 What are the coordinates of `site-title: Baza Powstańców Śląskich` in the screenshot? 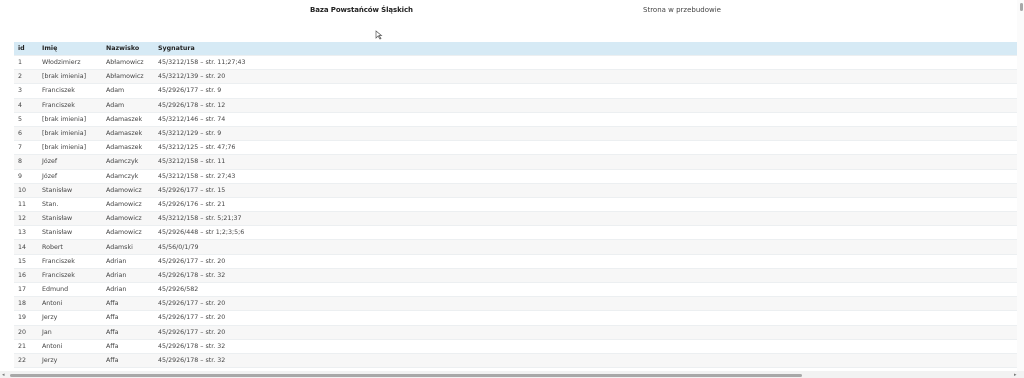 It's located at (361, 10).